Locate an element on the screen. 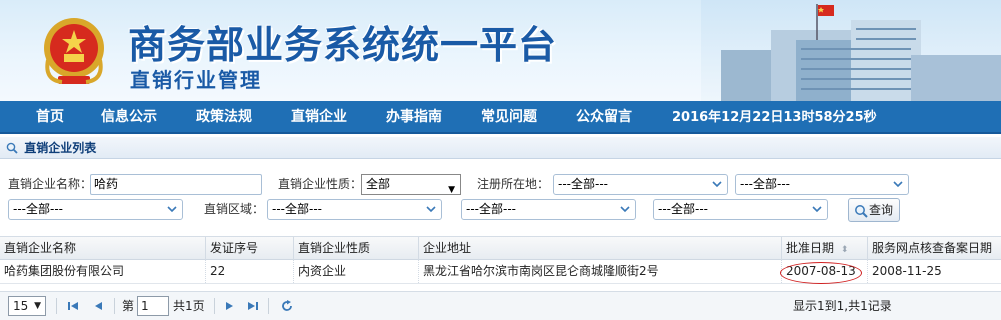 The image size is (1001, 320). column-header-service-outlet-date: 服务网点核查备案日期 is located at coordinates (934, 248).